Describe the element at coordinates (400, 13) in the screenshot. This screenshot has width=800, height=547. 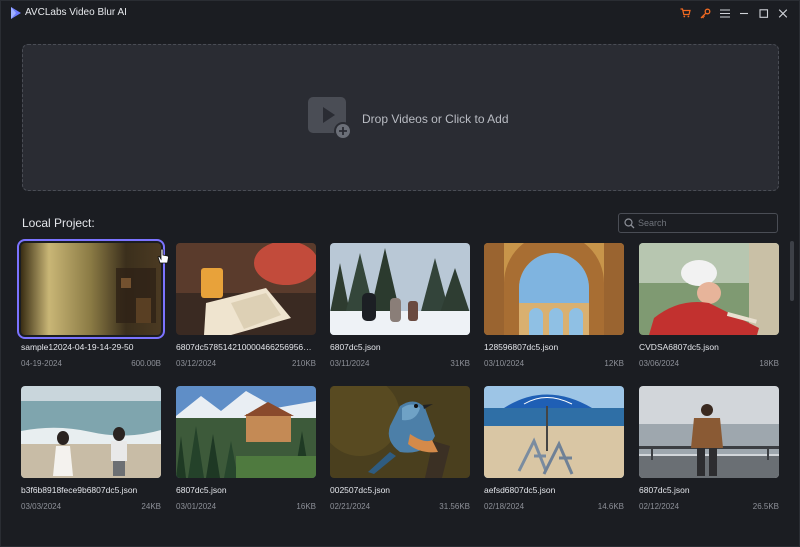
I see `title-bar: AVCLabs Video Blur AI` at that location.